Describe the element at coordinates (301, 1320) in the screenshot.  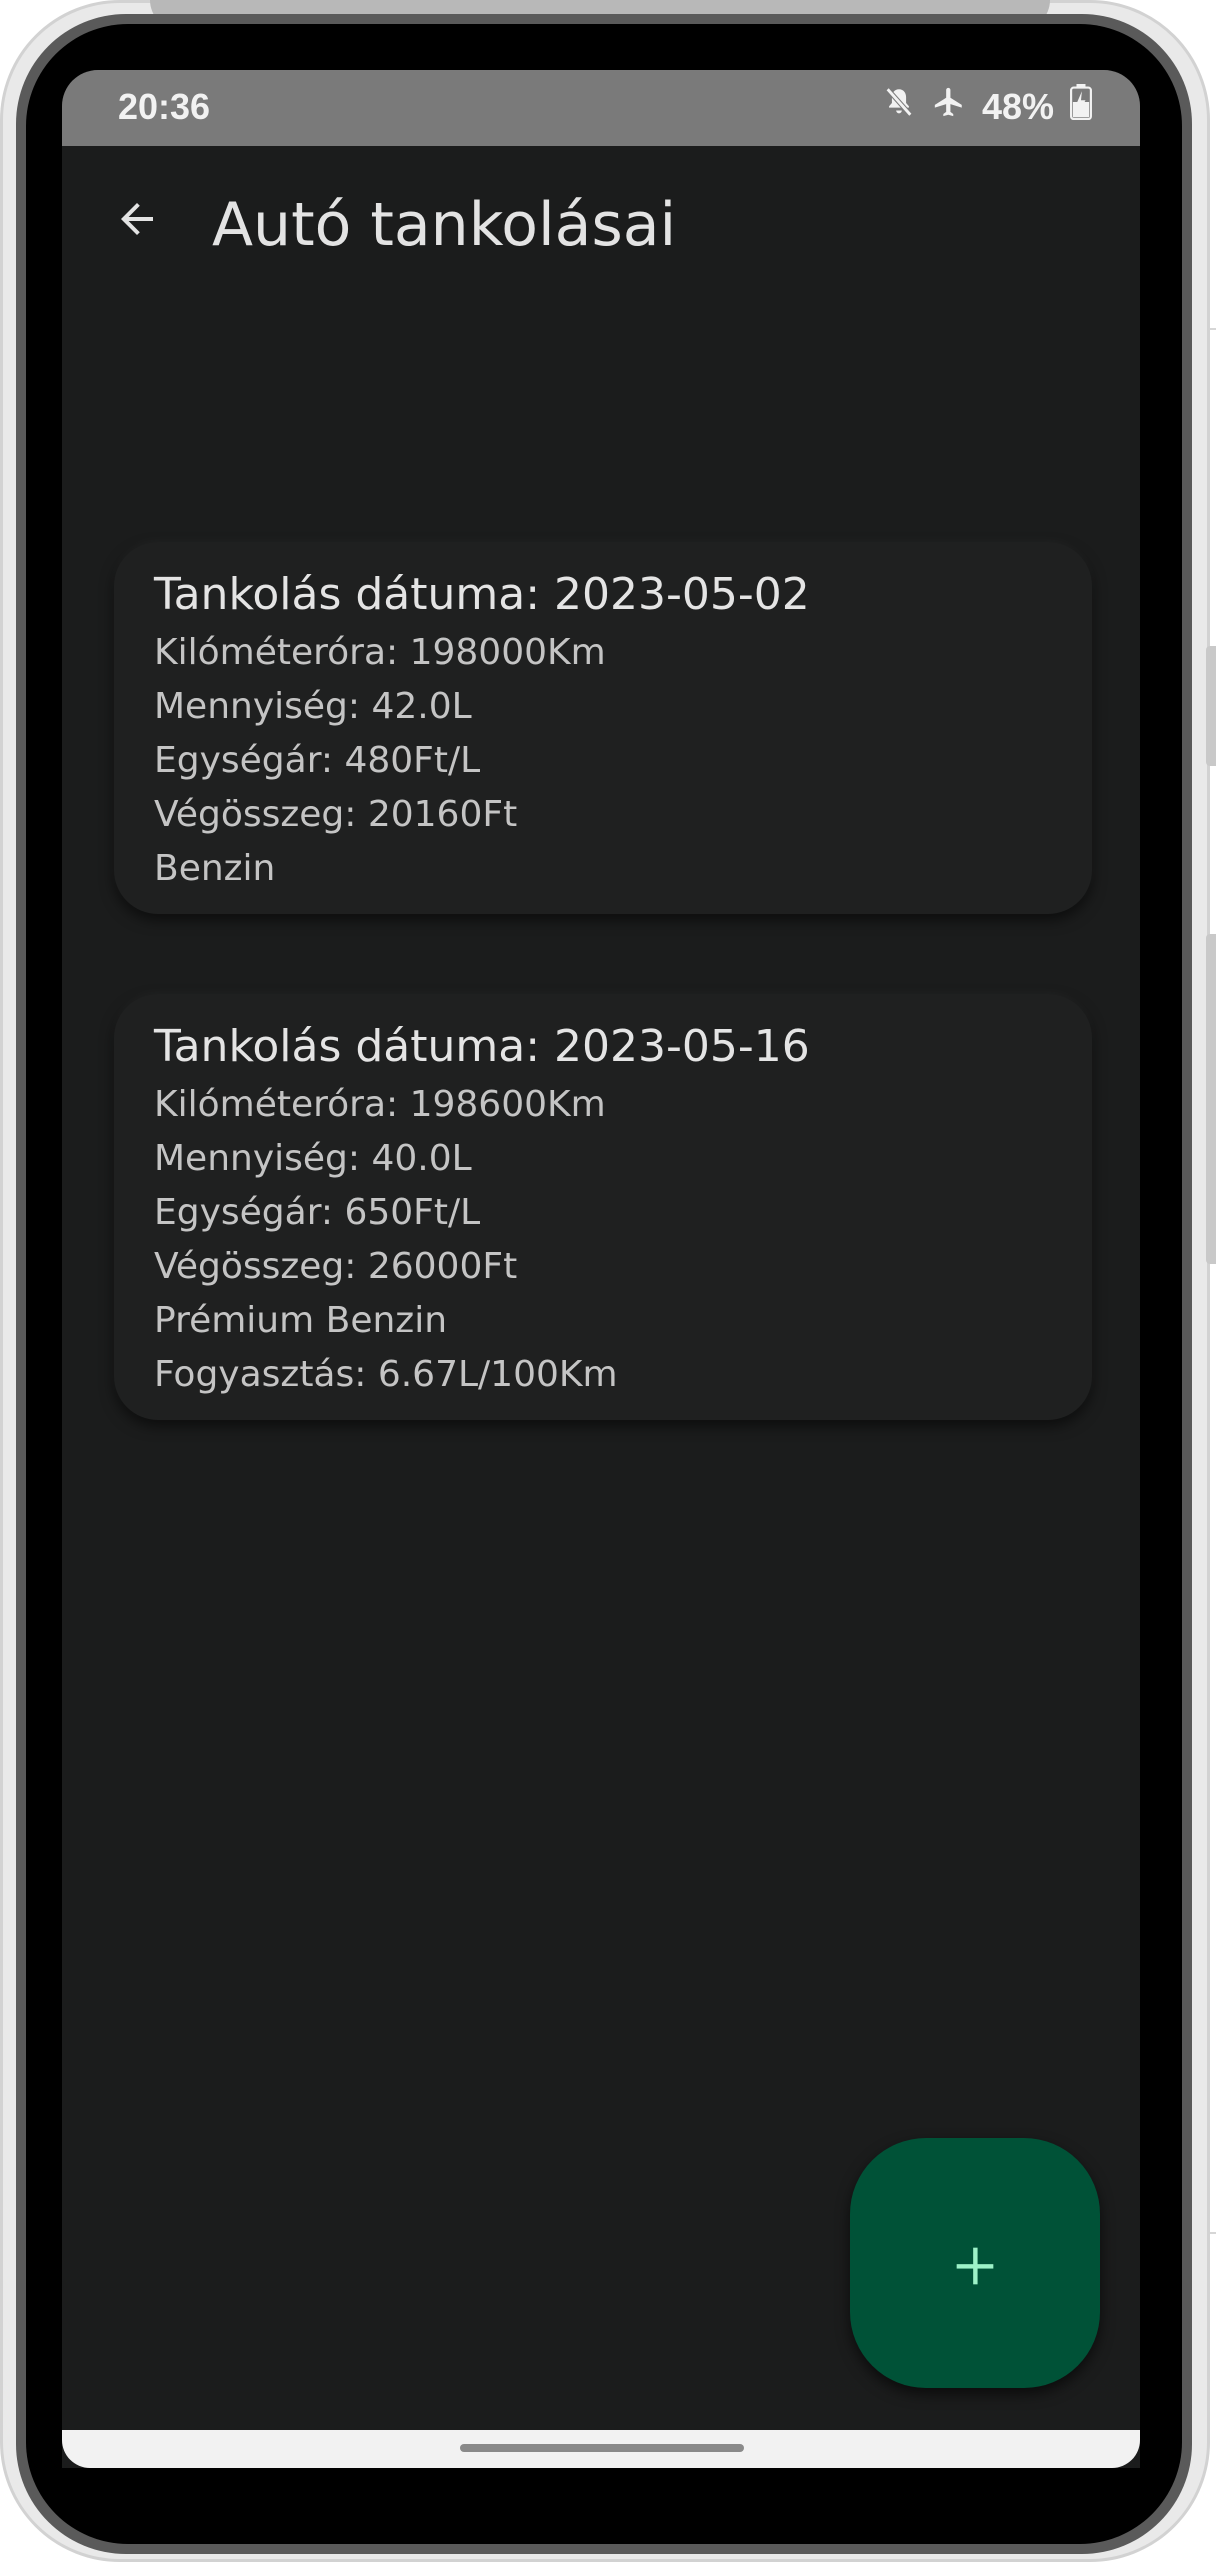
I see `refuel-fuel-type: Prémium Benzin` at that location.